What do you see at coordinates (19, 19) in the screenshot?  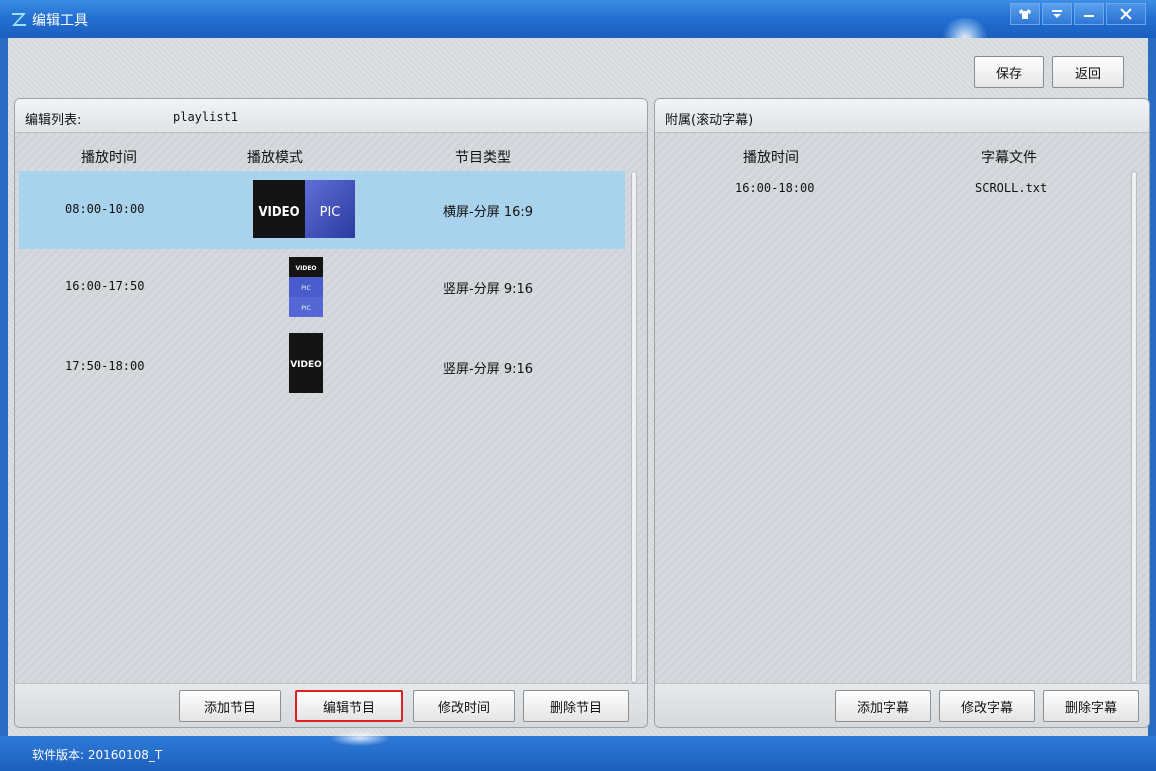 I see `app-logo-icon` at bounding box center [19, 19].